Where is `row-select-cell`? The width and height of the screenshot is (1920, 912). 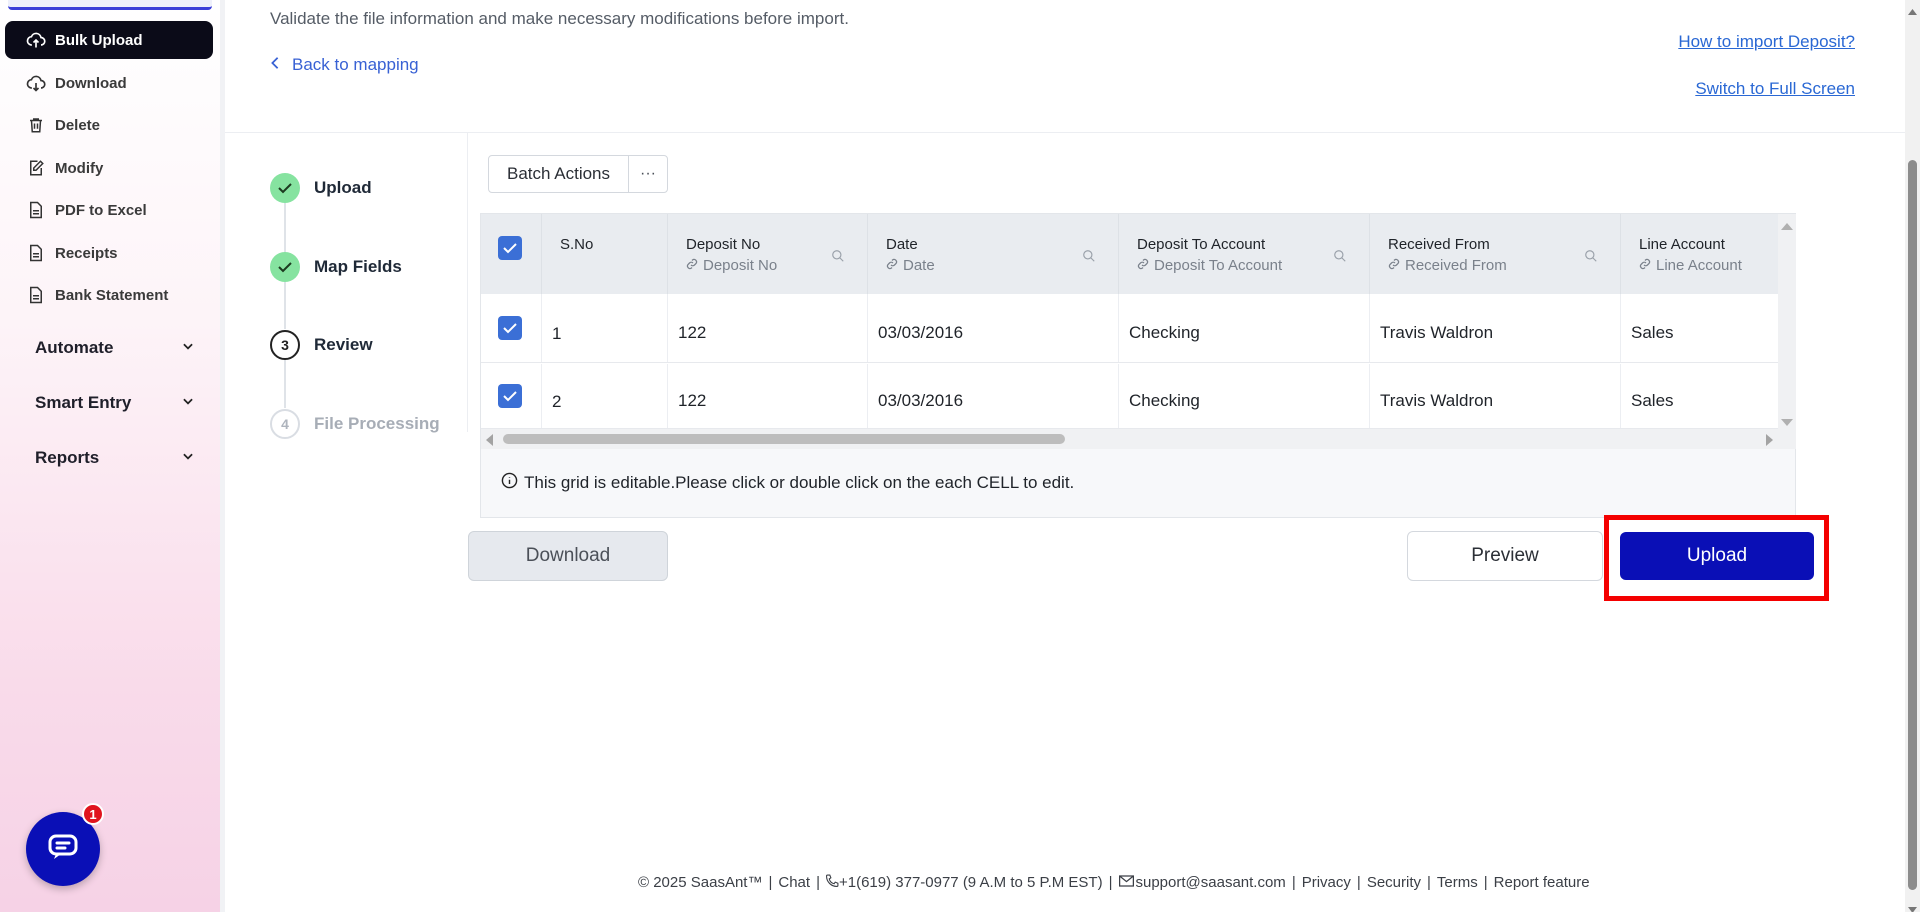
row-select-cell is located at coordinates (511, 328).